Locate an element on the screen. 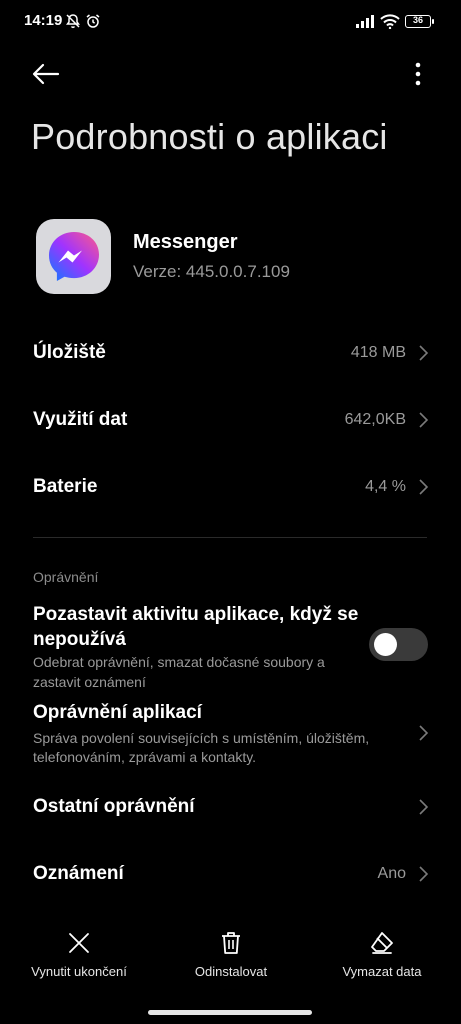  clear-data-button: Vymazat data is located at coordinates (382, 954).